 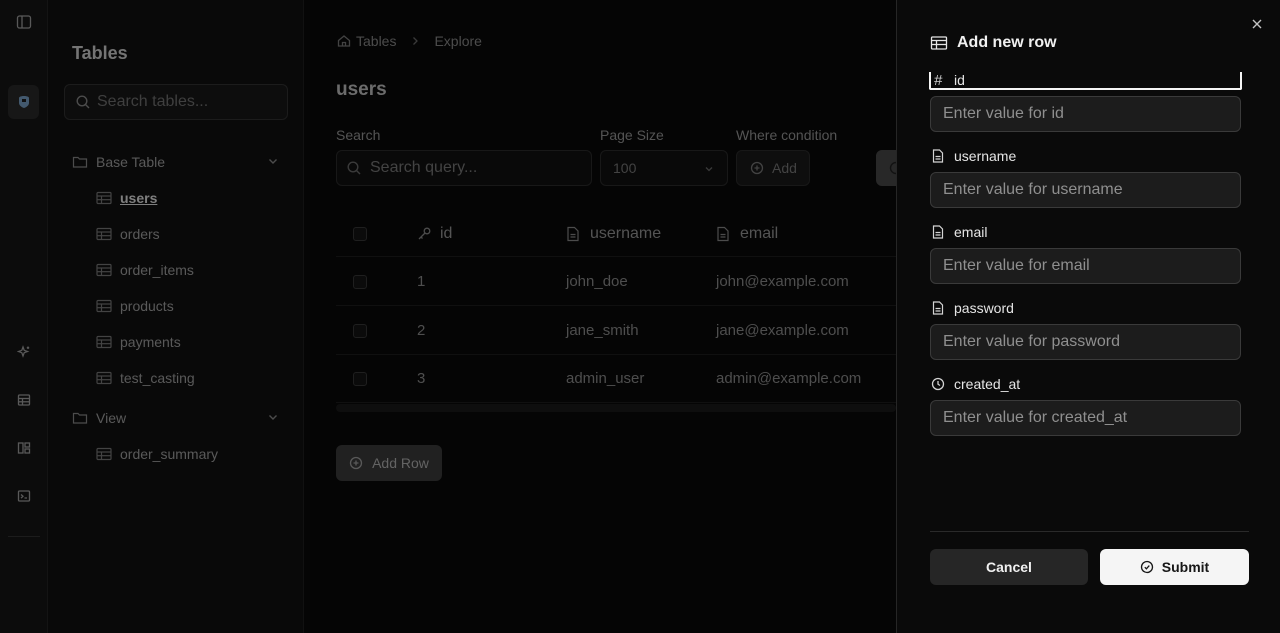 I want to click on terminal-icon, so click(x=24, y=496).